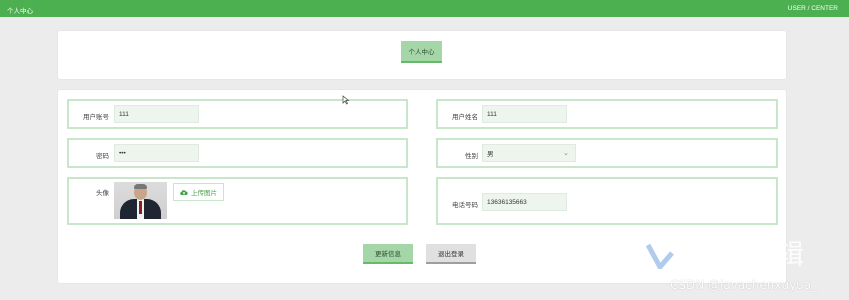 Image resolution: width=849 pixels, height=300 pixels. What do you see at coordinates (660, 256) in the screenshot?
I see `watermark-logo` at bounding box center [660, 256].